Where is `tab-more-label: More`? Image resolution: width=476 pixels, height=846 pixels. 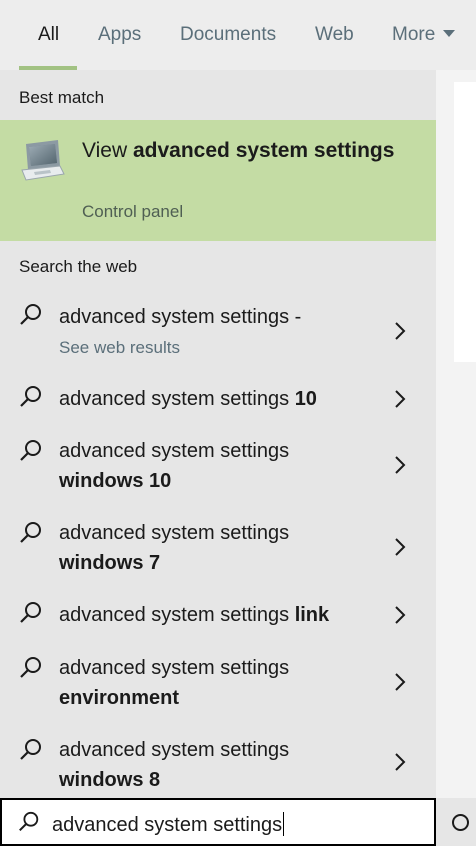
tab-more-label: More is located at coordinates (414, 34).